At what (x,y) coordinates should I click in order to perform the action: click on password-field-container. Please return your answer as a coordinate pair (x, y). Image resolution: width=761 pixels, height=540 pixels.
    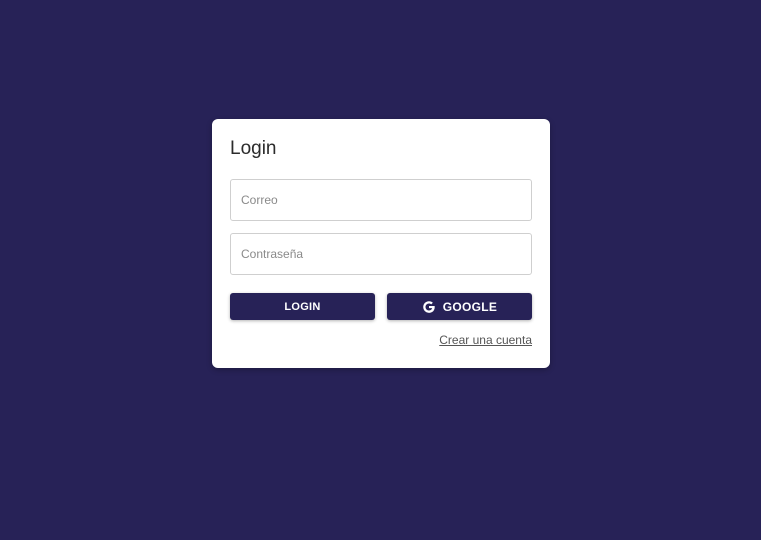
    Looking at the image, I should click on (381, 254).